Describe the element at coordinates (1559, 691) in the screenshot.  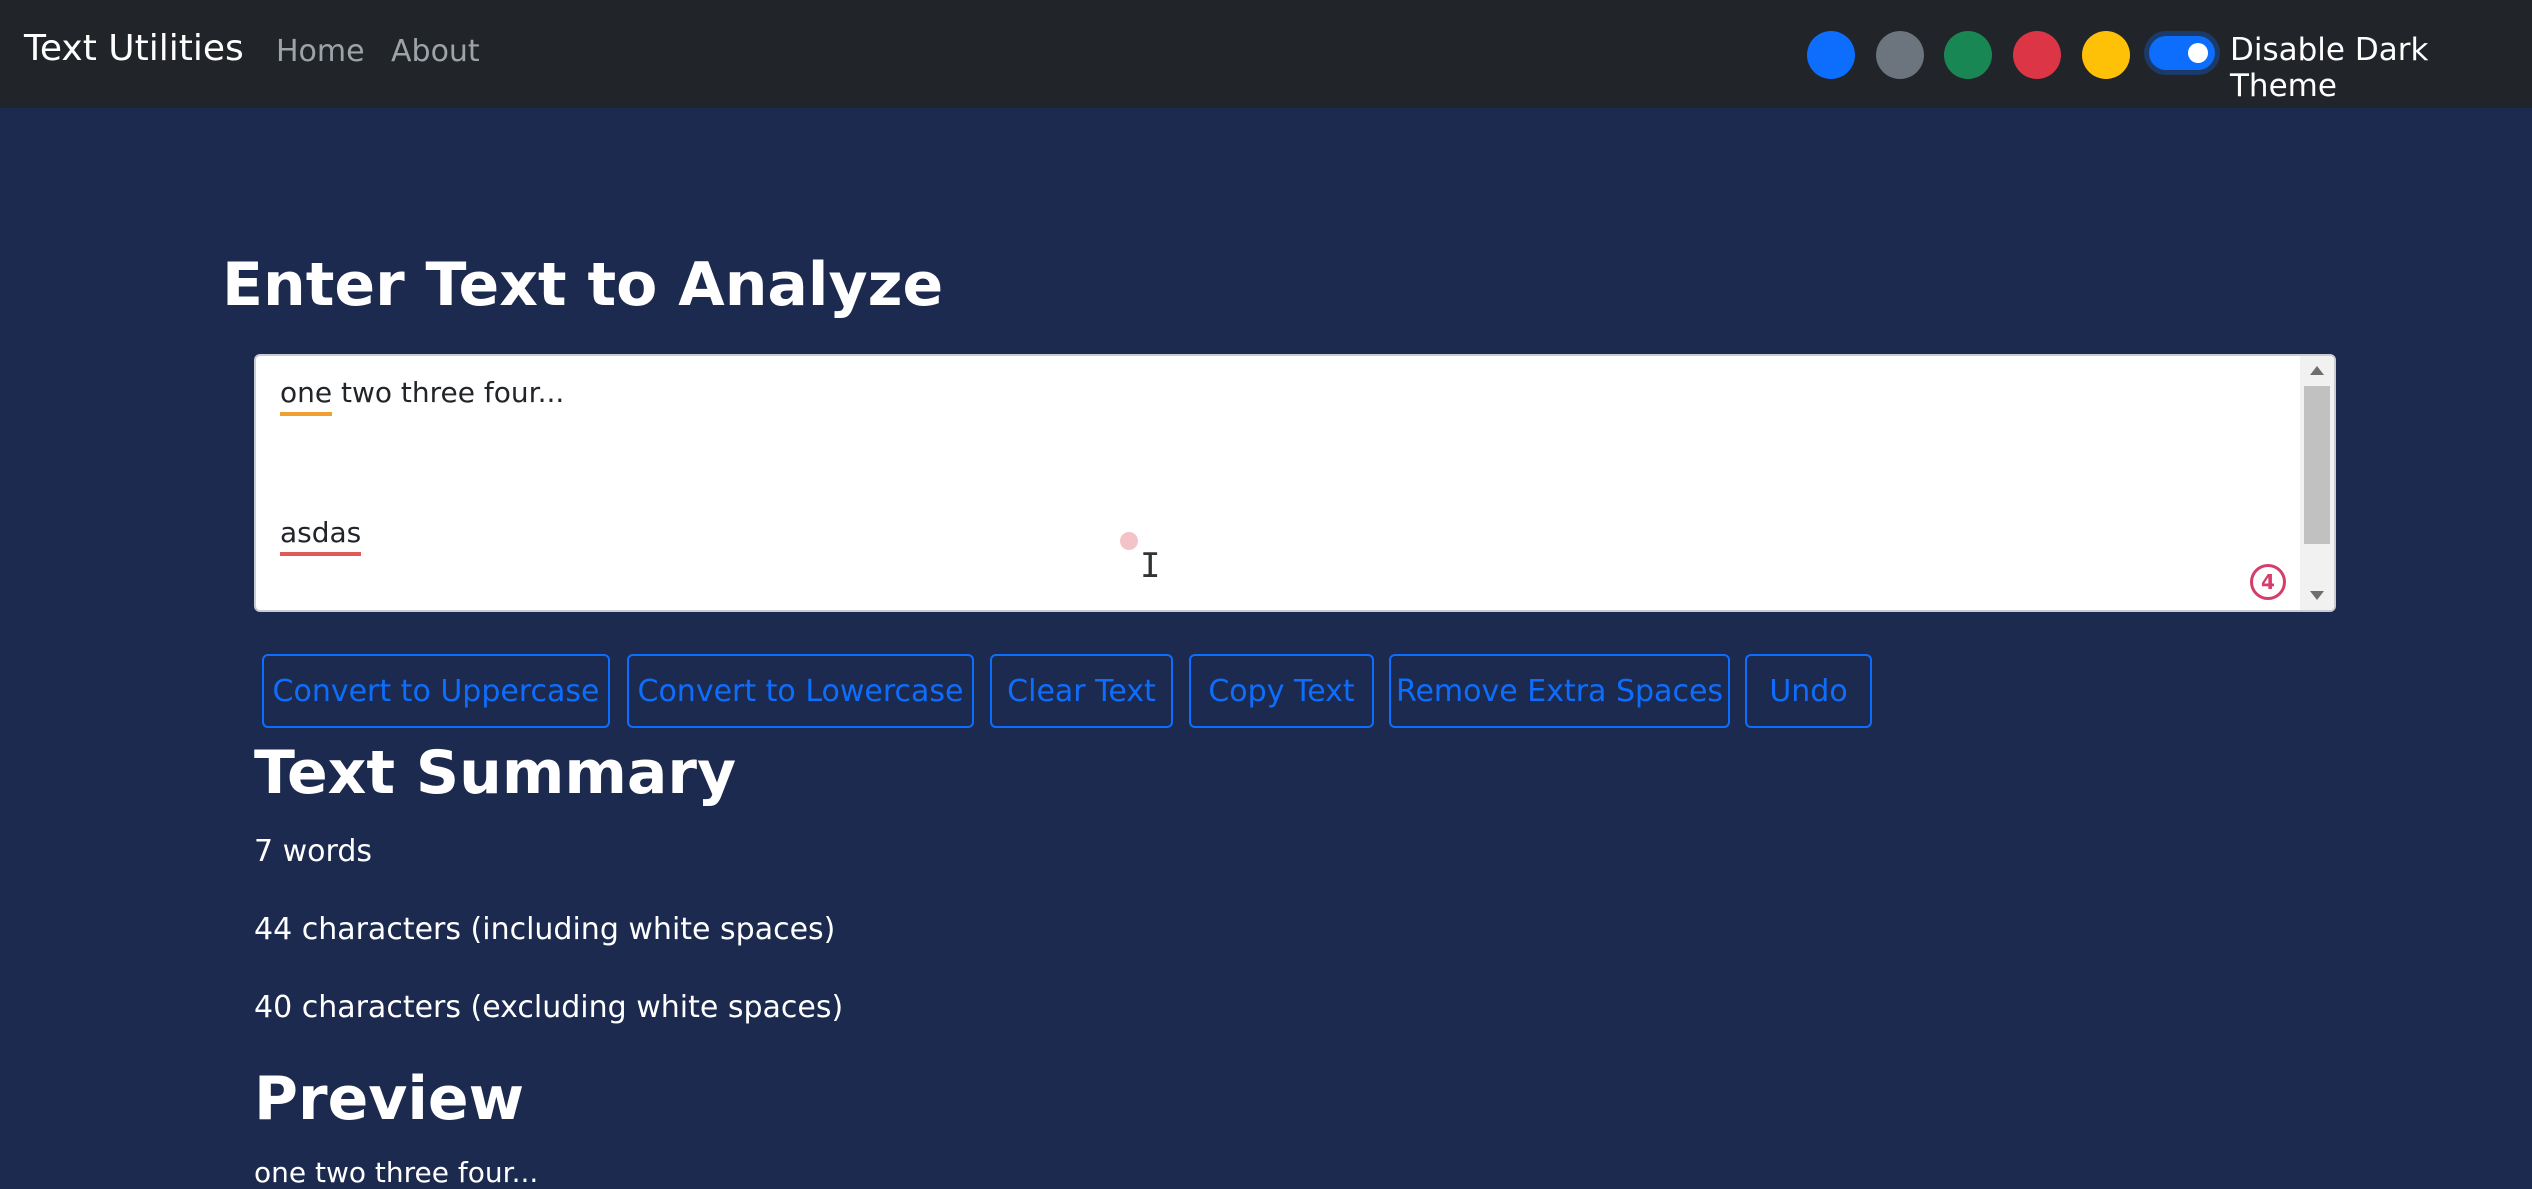
I see `remove-extra-spaces-button: Remove Extra Spaces` at that location.